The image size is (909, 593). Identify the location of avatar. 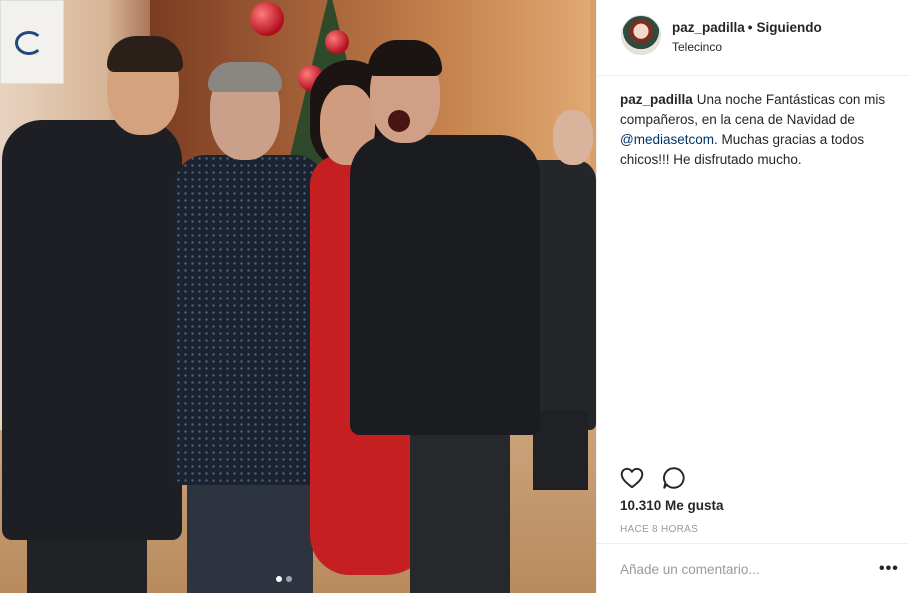
(641, 35).